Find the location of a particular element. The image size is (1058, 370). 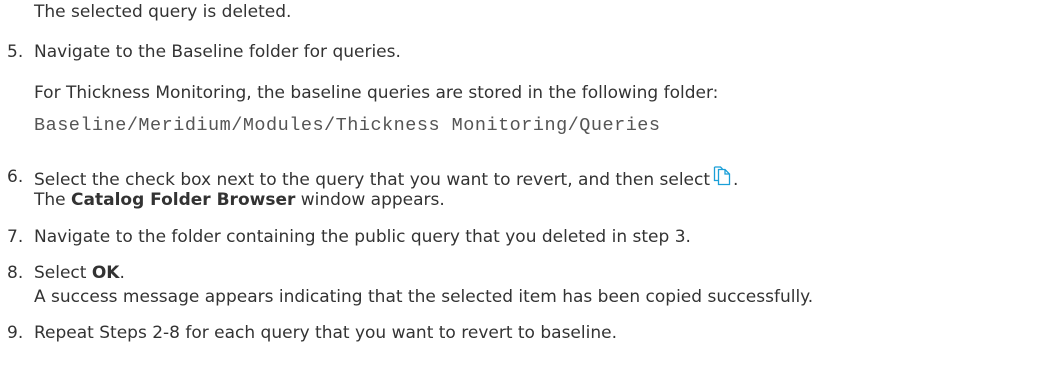

step-4-result: The selected query is deleted. is located at coordinates (163, 12).